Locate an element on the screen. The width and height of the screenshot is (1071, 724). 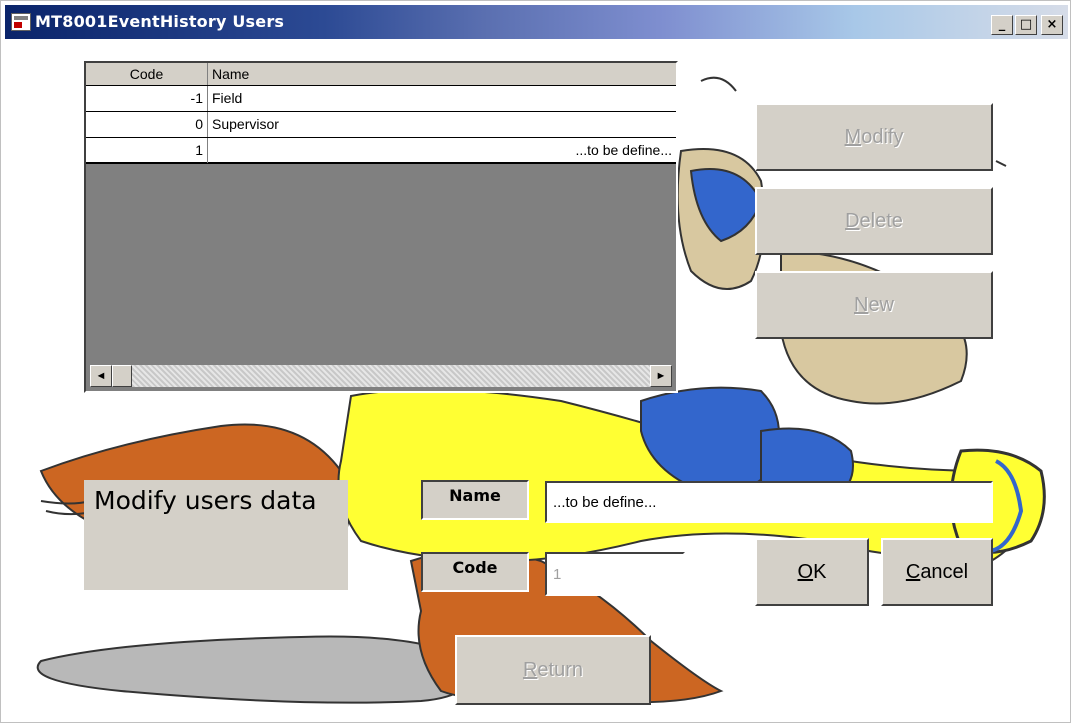
button-label: Modify is located at coordinates (874, 137).